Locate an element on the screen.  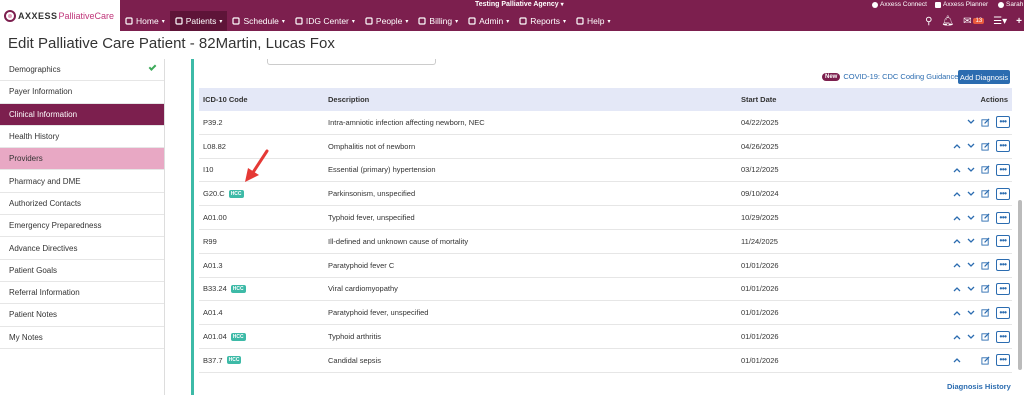
sidebar-item-advance-directives: Advance Directives is located at coordinates (82, 248).